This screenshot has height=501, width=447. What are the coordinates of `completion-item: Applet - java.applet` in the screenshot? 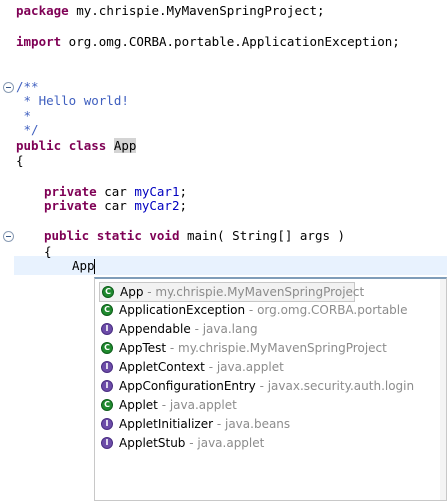 It's located at (169, 405).